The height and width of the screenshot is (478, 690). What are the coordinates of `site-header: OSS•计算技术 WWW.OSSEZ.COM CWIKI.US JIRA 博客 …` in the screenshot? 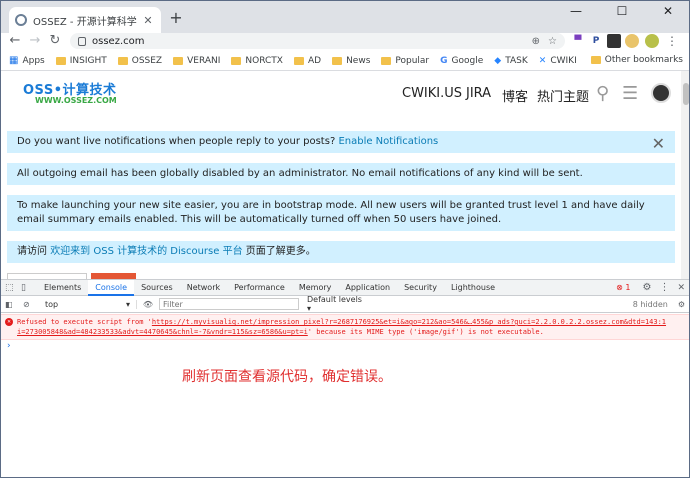 It's located at (341, 95).